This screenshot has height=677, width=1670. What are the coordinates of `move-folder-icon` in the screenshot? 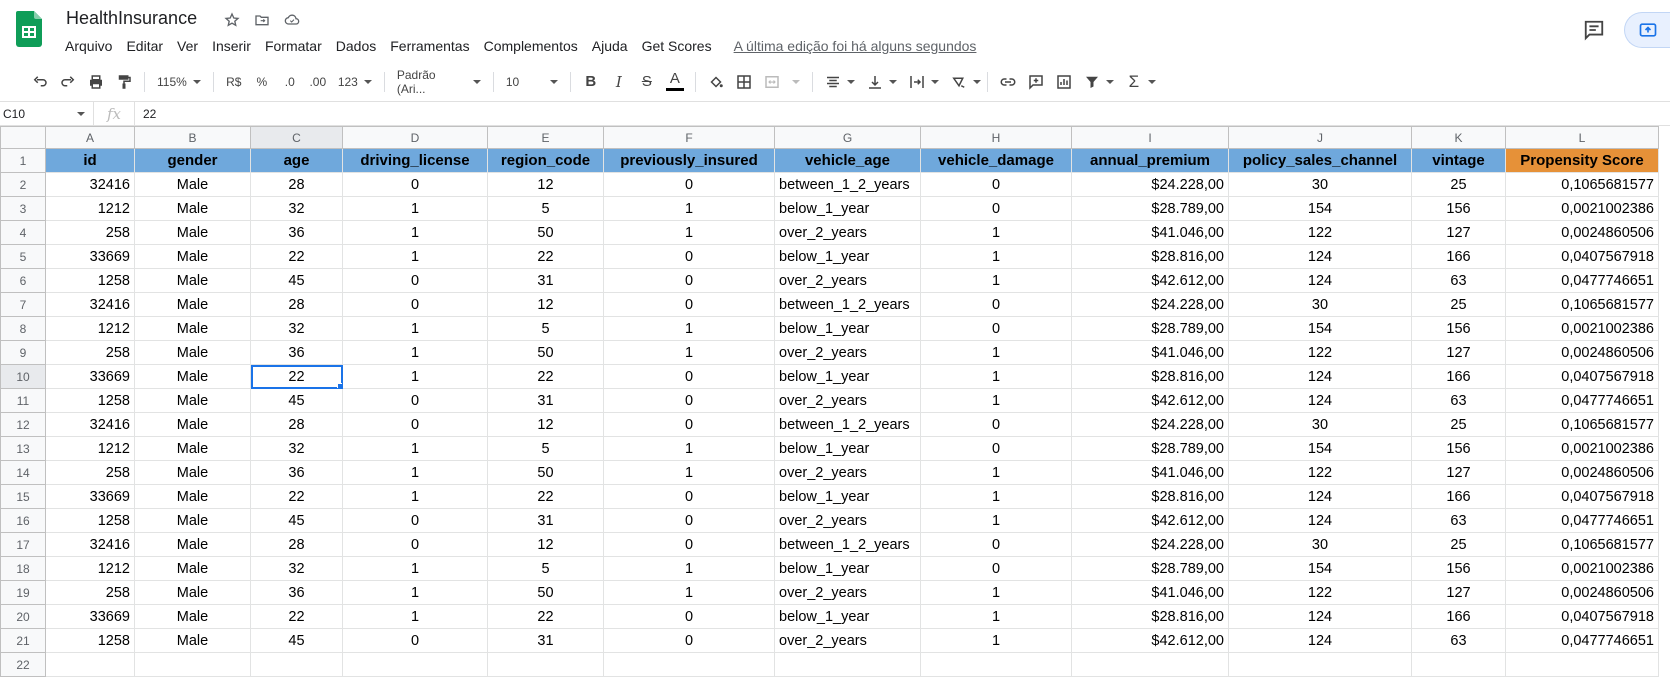 It's located at (262, 20).